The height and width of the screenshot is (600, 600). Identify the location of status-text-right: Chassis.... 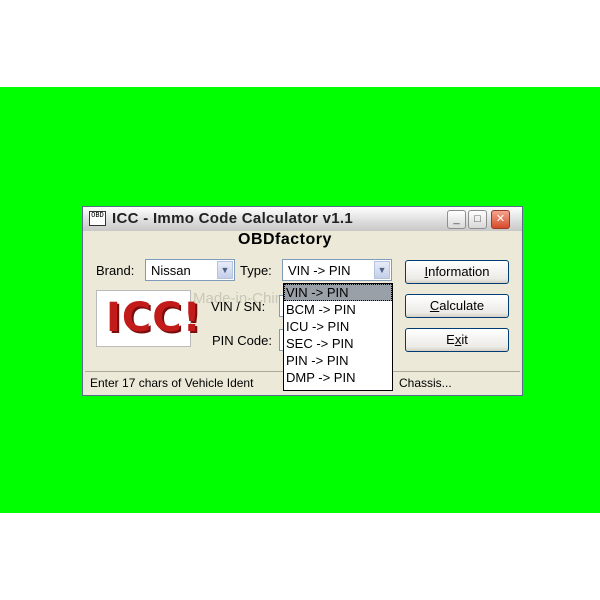
(425, 383).